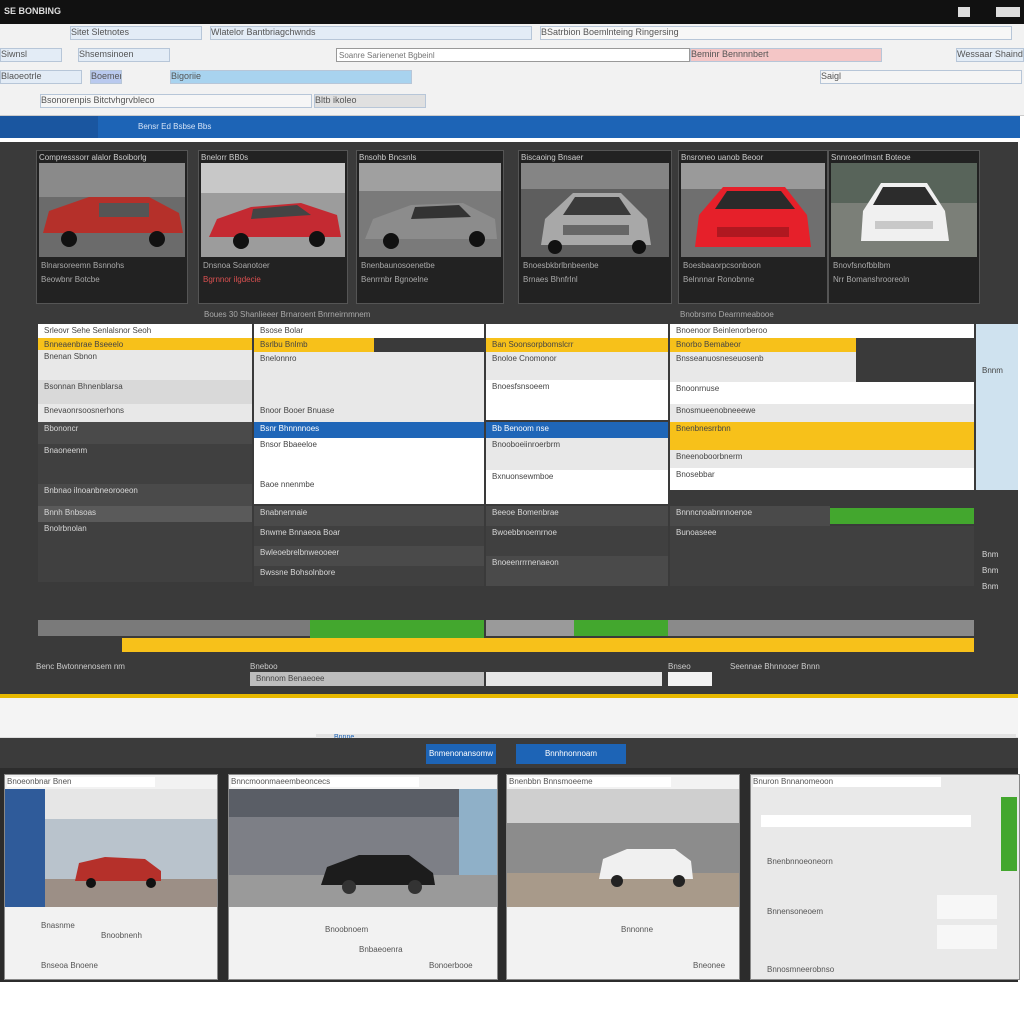  I want to click on table-cell: Bwleoebrelbnweooeer, so click(369, 556).